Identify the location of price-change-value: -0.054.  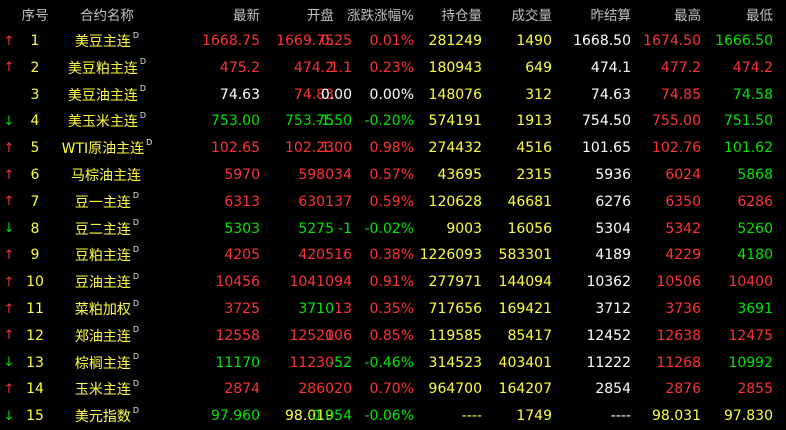
(329, 416).